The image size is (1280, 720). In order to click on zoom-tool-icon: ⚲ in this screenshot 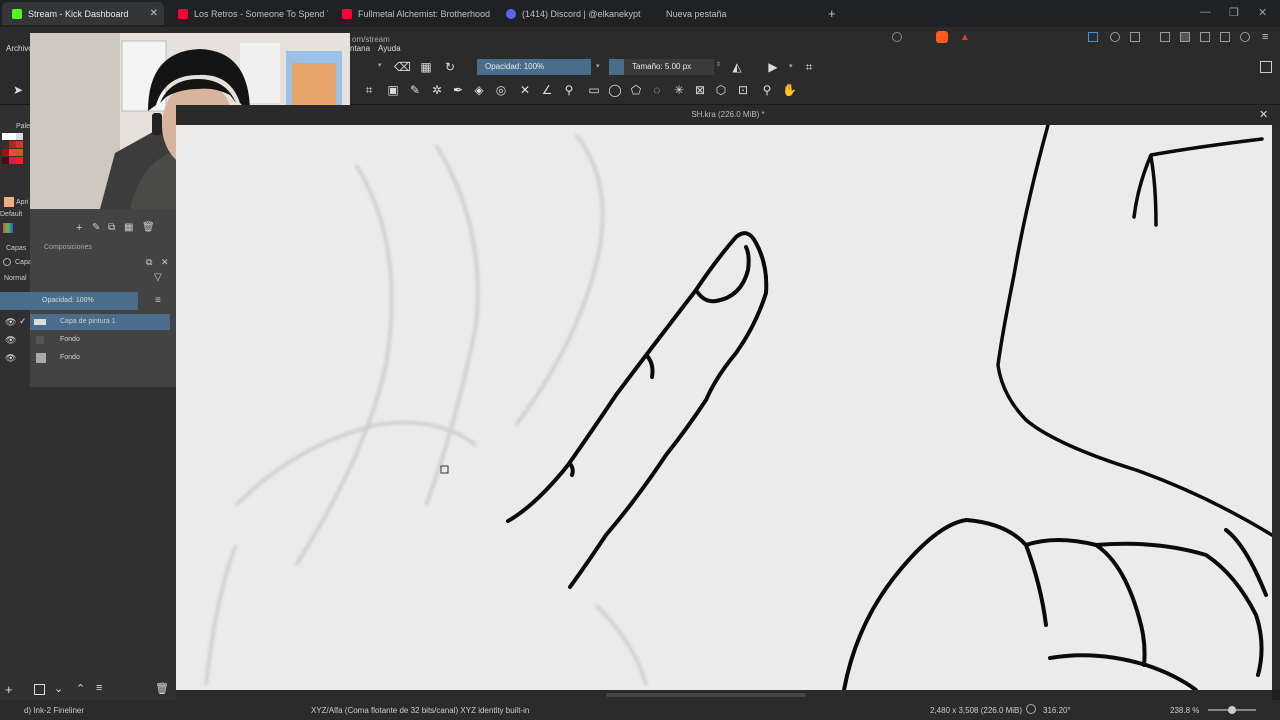, I will do `click(767, 90)`.